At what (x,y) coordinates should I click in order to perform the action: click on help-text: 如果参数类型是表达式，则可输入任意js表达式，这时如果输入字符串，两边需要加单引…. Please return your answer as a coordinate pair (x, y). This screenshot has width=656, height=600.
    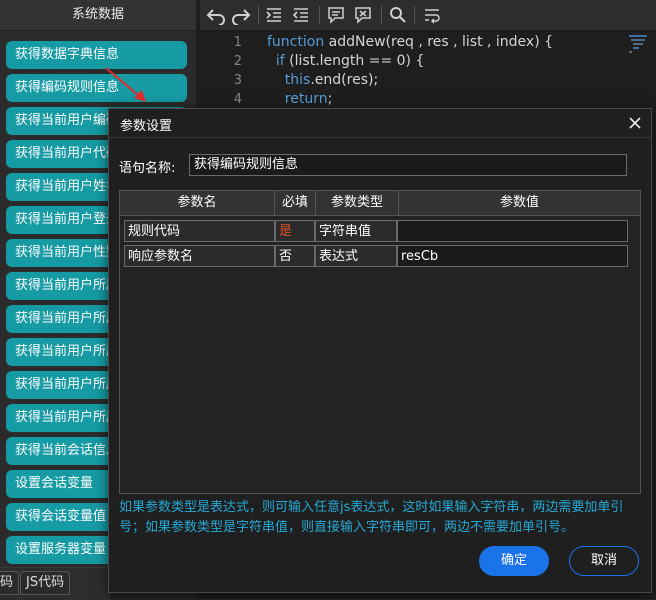
    Looking at the image, I should click on (371, 517).